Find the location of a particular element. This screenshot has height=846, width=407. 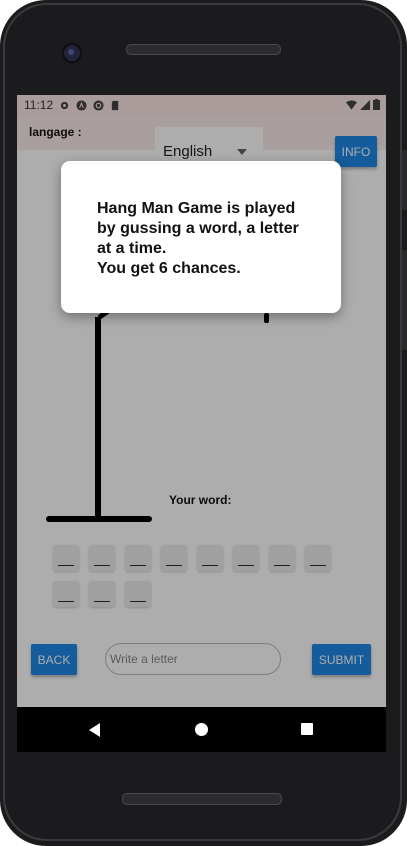

top-speaker is located at coordinates (203, 49).